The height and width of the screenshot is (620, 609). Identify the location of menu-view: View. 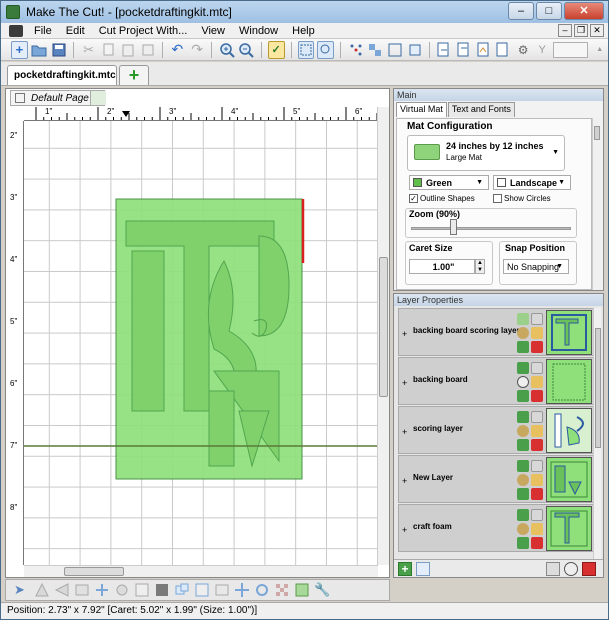
(213, 31).